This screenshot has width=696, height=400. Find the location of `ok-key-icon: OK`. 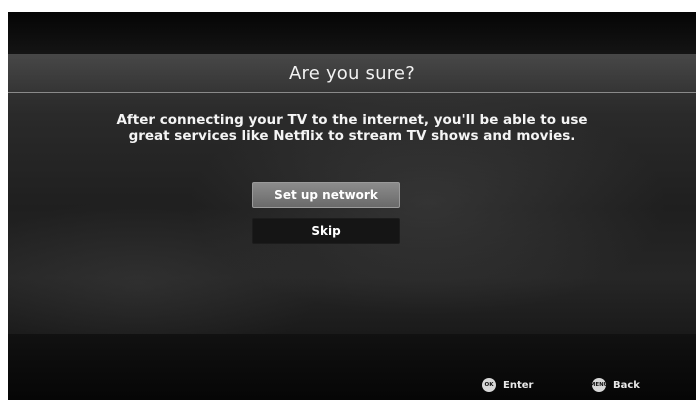

ok-key-icon: OK is located at coordinates (489, 385).